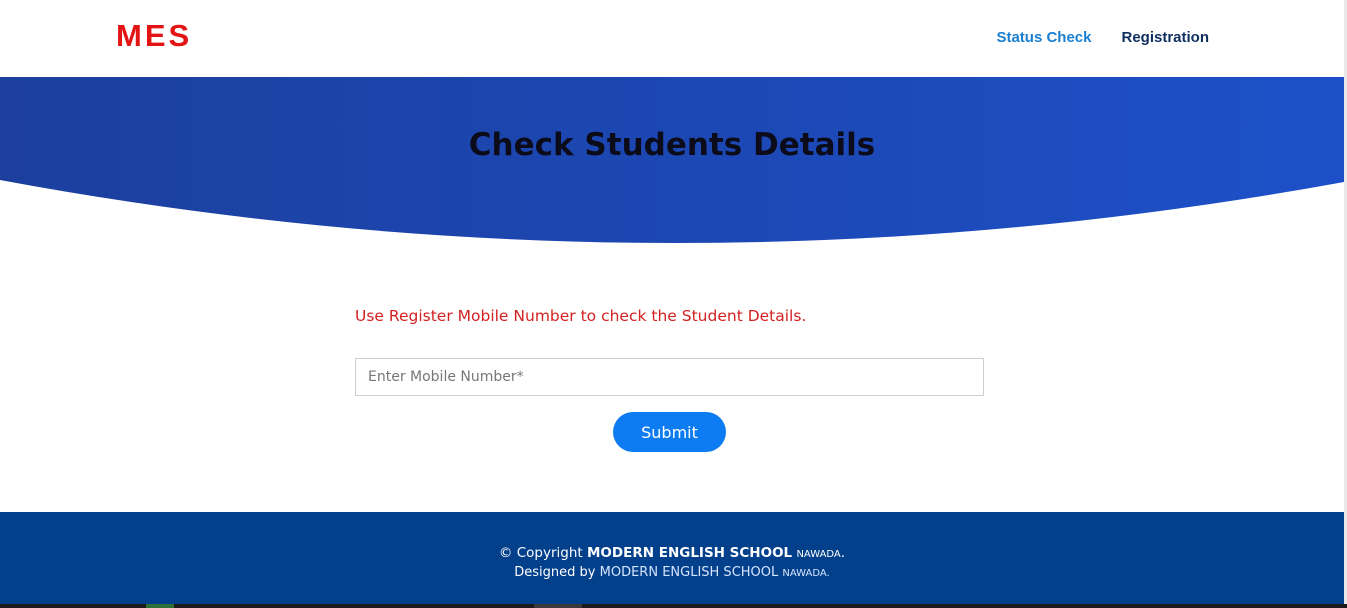 The height and width of the screenshot is (608, 1347). Describe the element at coordinates (154, 36) in the screenshot. I see `site-logo: MES` at that location.